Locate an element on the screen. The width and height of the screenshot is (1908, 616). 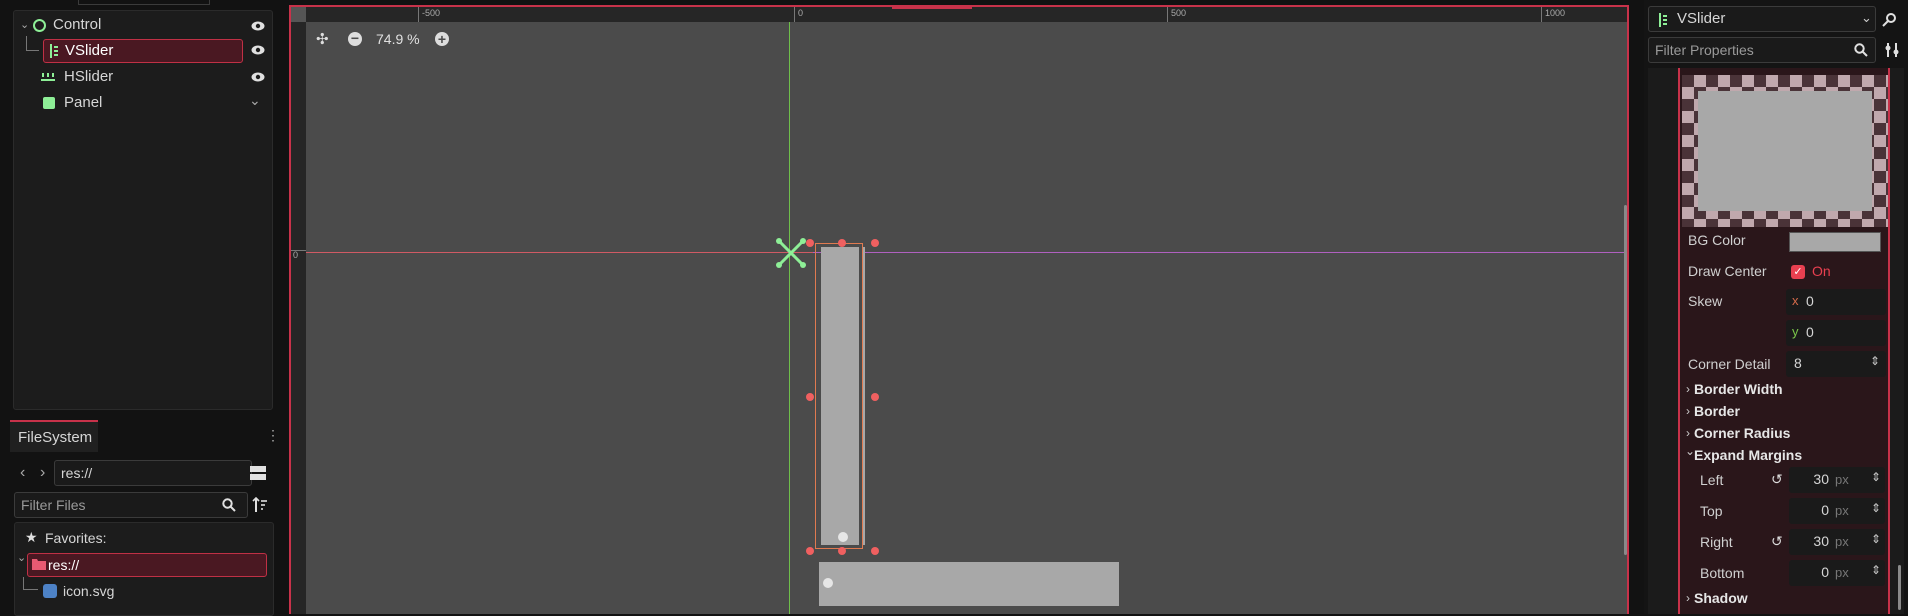
ruler-label: 0 is located at coordinates (801, 13).